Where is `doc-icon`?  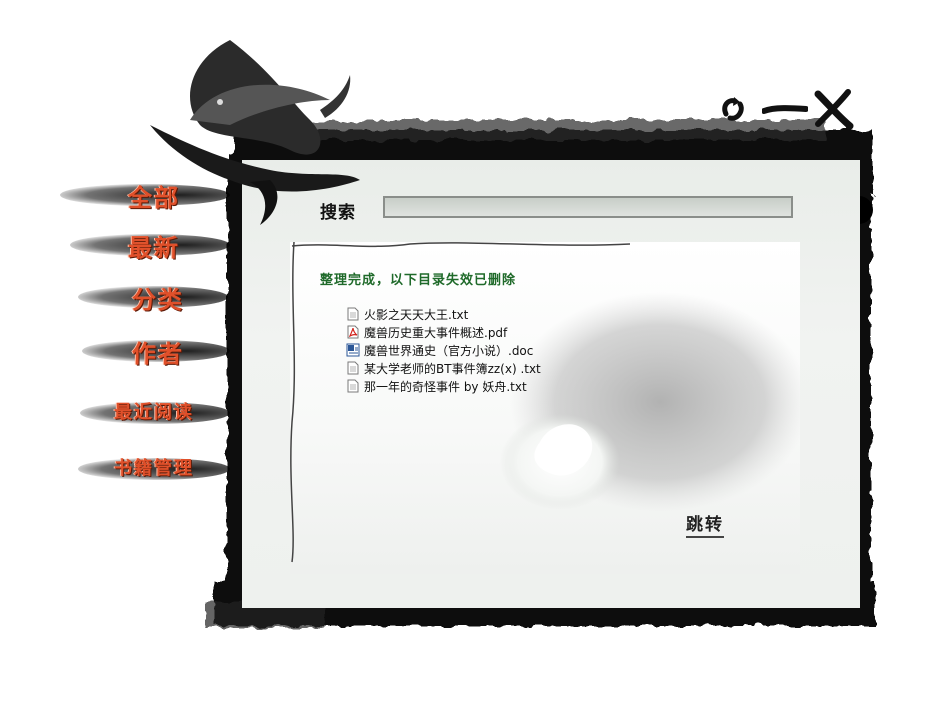
doc-icon is located at coordinates (353, 350).